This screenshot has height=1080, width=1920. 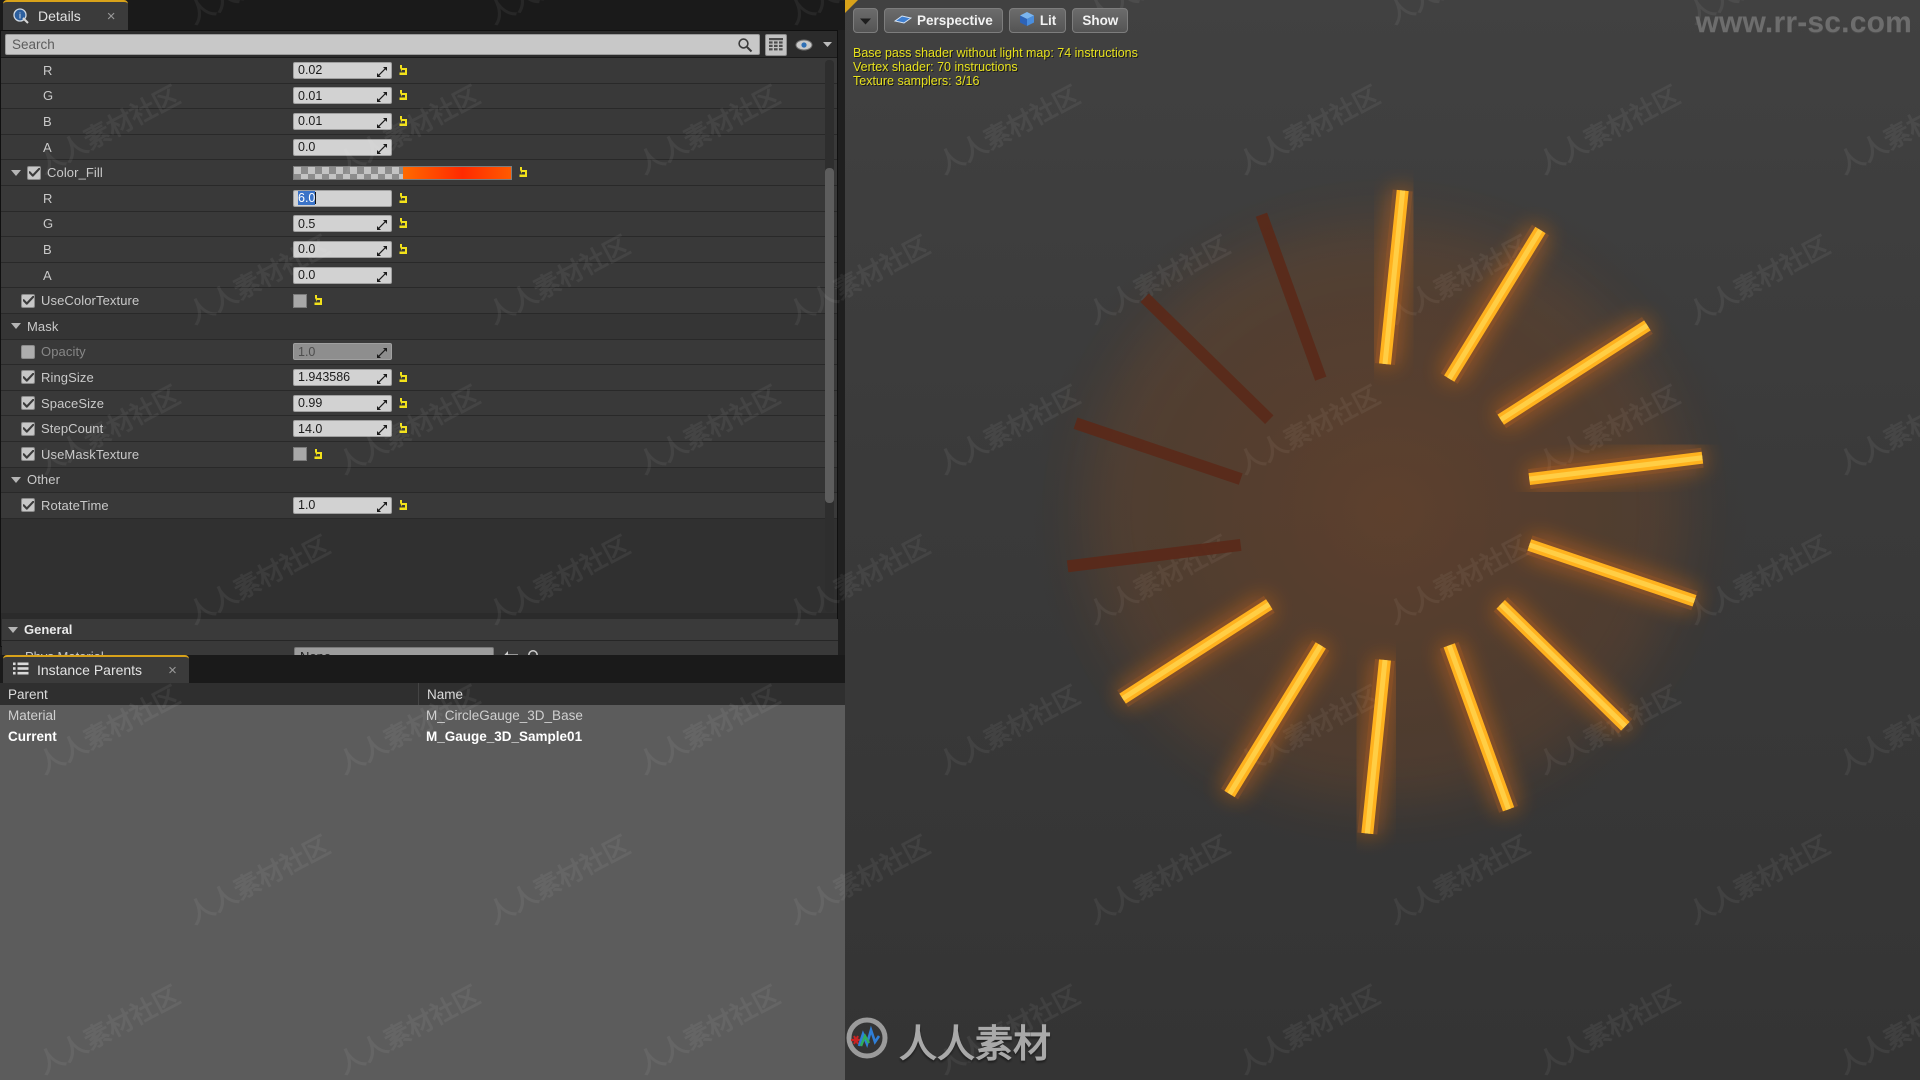 I want to click on table-row: Current M_Gauge_3D_Sample01, so click(x=422, y=736).